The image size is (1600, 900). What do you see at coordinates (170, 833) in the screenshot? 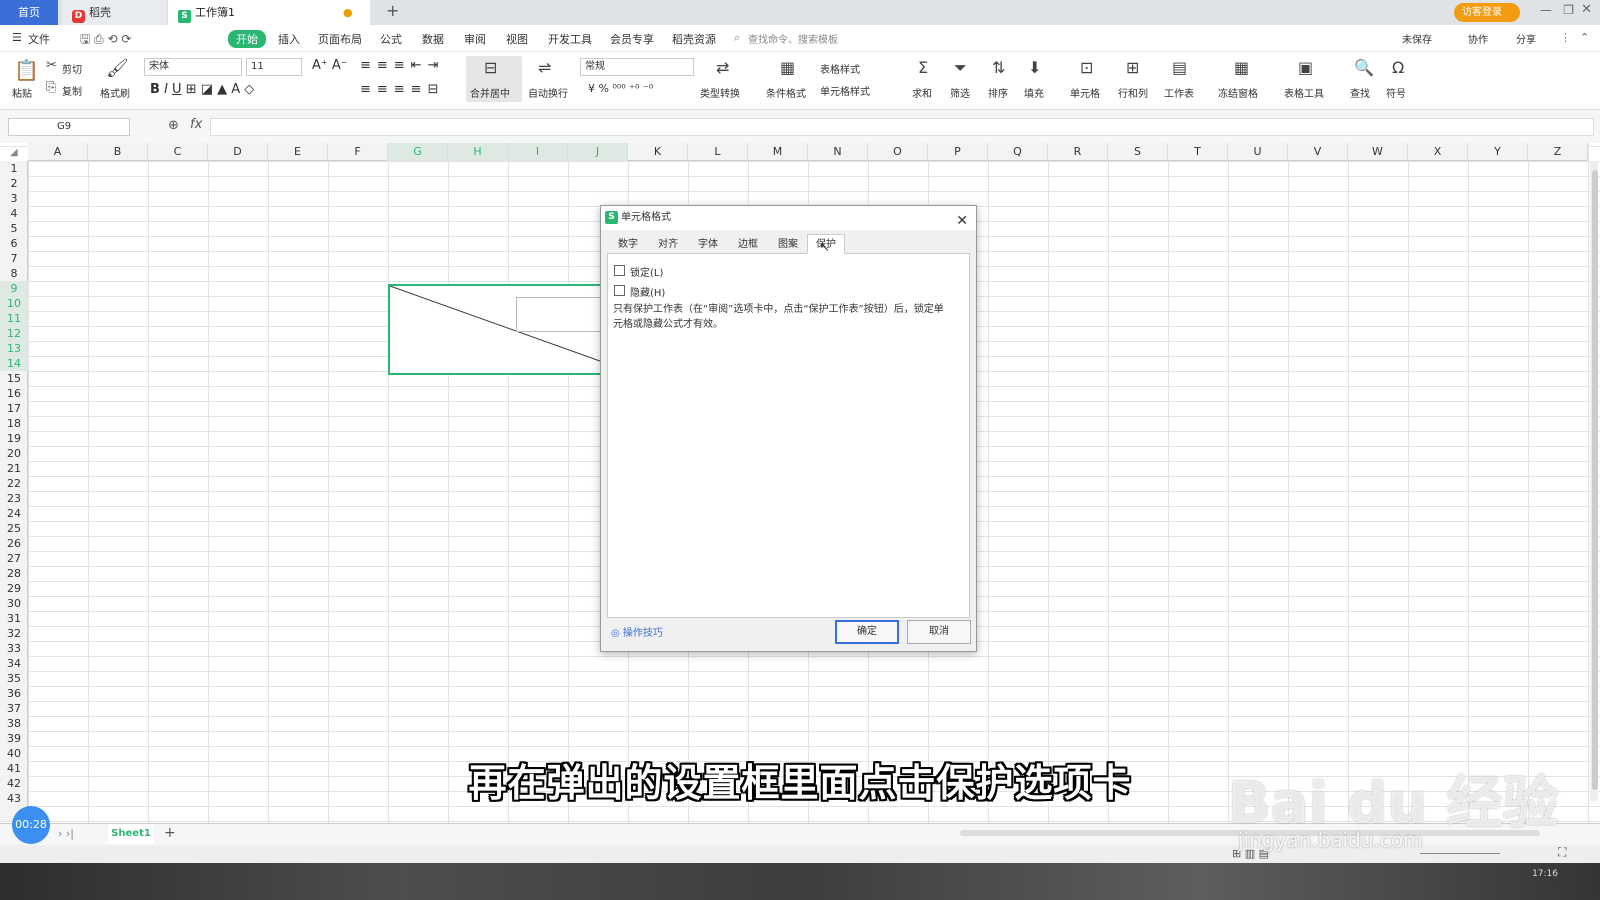
I see `add-sheet-icon: +` at bounding box center [170, 833].